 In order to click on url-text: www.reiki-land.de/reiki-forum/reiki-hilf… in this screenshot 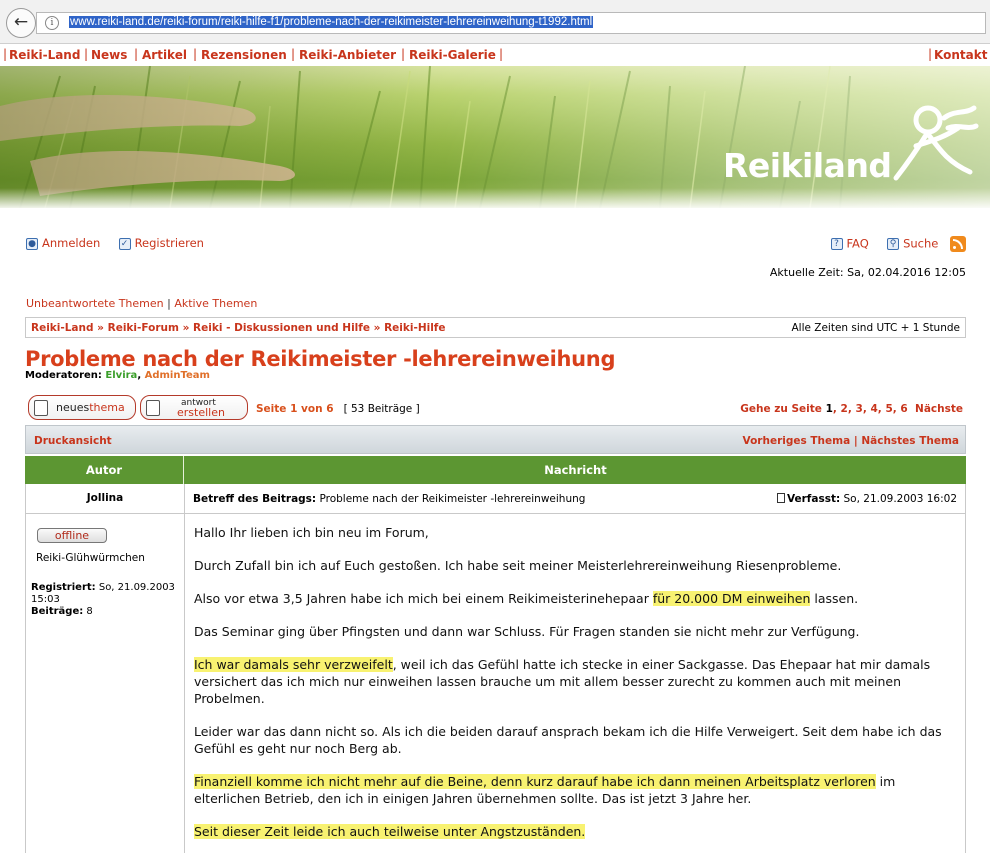, I will do `click(331, 22)`.